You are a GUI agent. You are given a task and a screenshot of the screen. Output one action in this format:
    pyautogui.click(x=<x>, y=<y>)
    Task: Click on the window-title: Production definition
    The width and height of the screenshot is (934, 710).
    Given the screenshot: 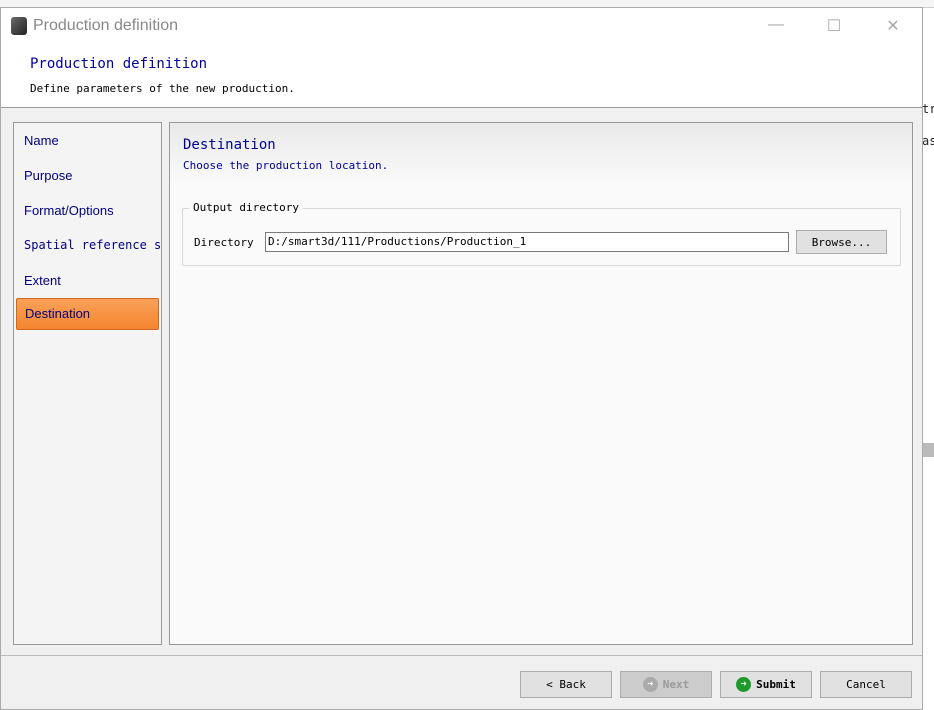 What is the action you would take?
    pyautogui.click(x=105, y=25)
    